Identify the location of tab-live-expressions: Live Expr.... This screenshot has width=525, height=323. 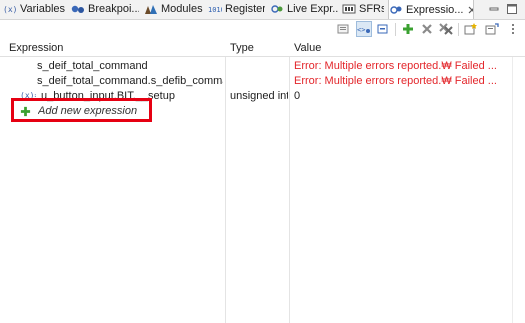
(304, 9).